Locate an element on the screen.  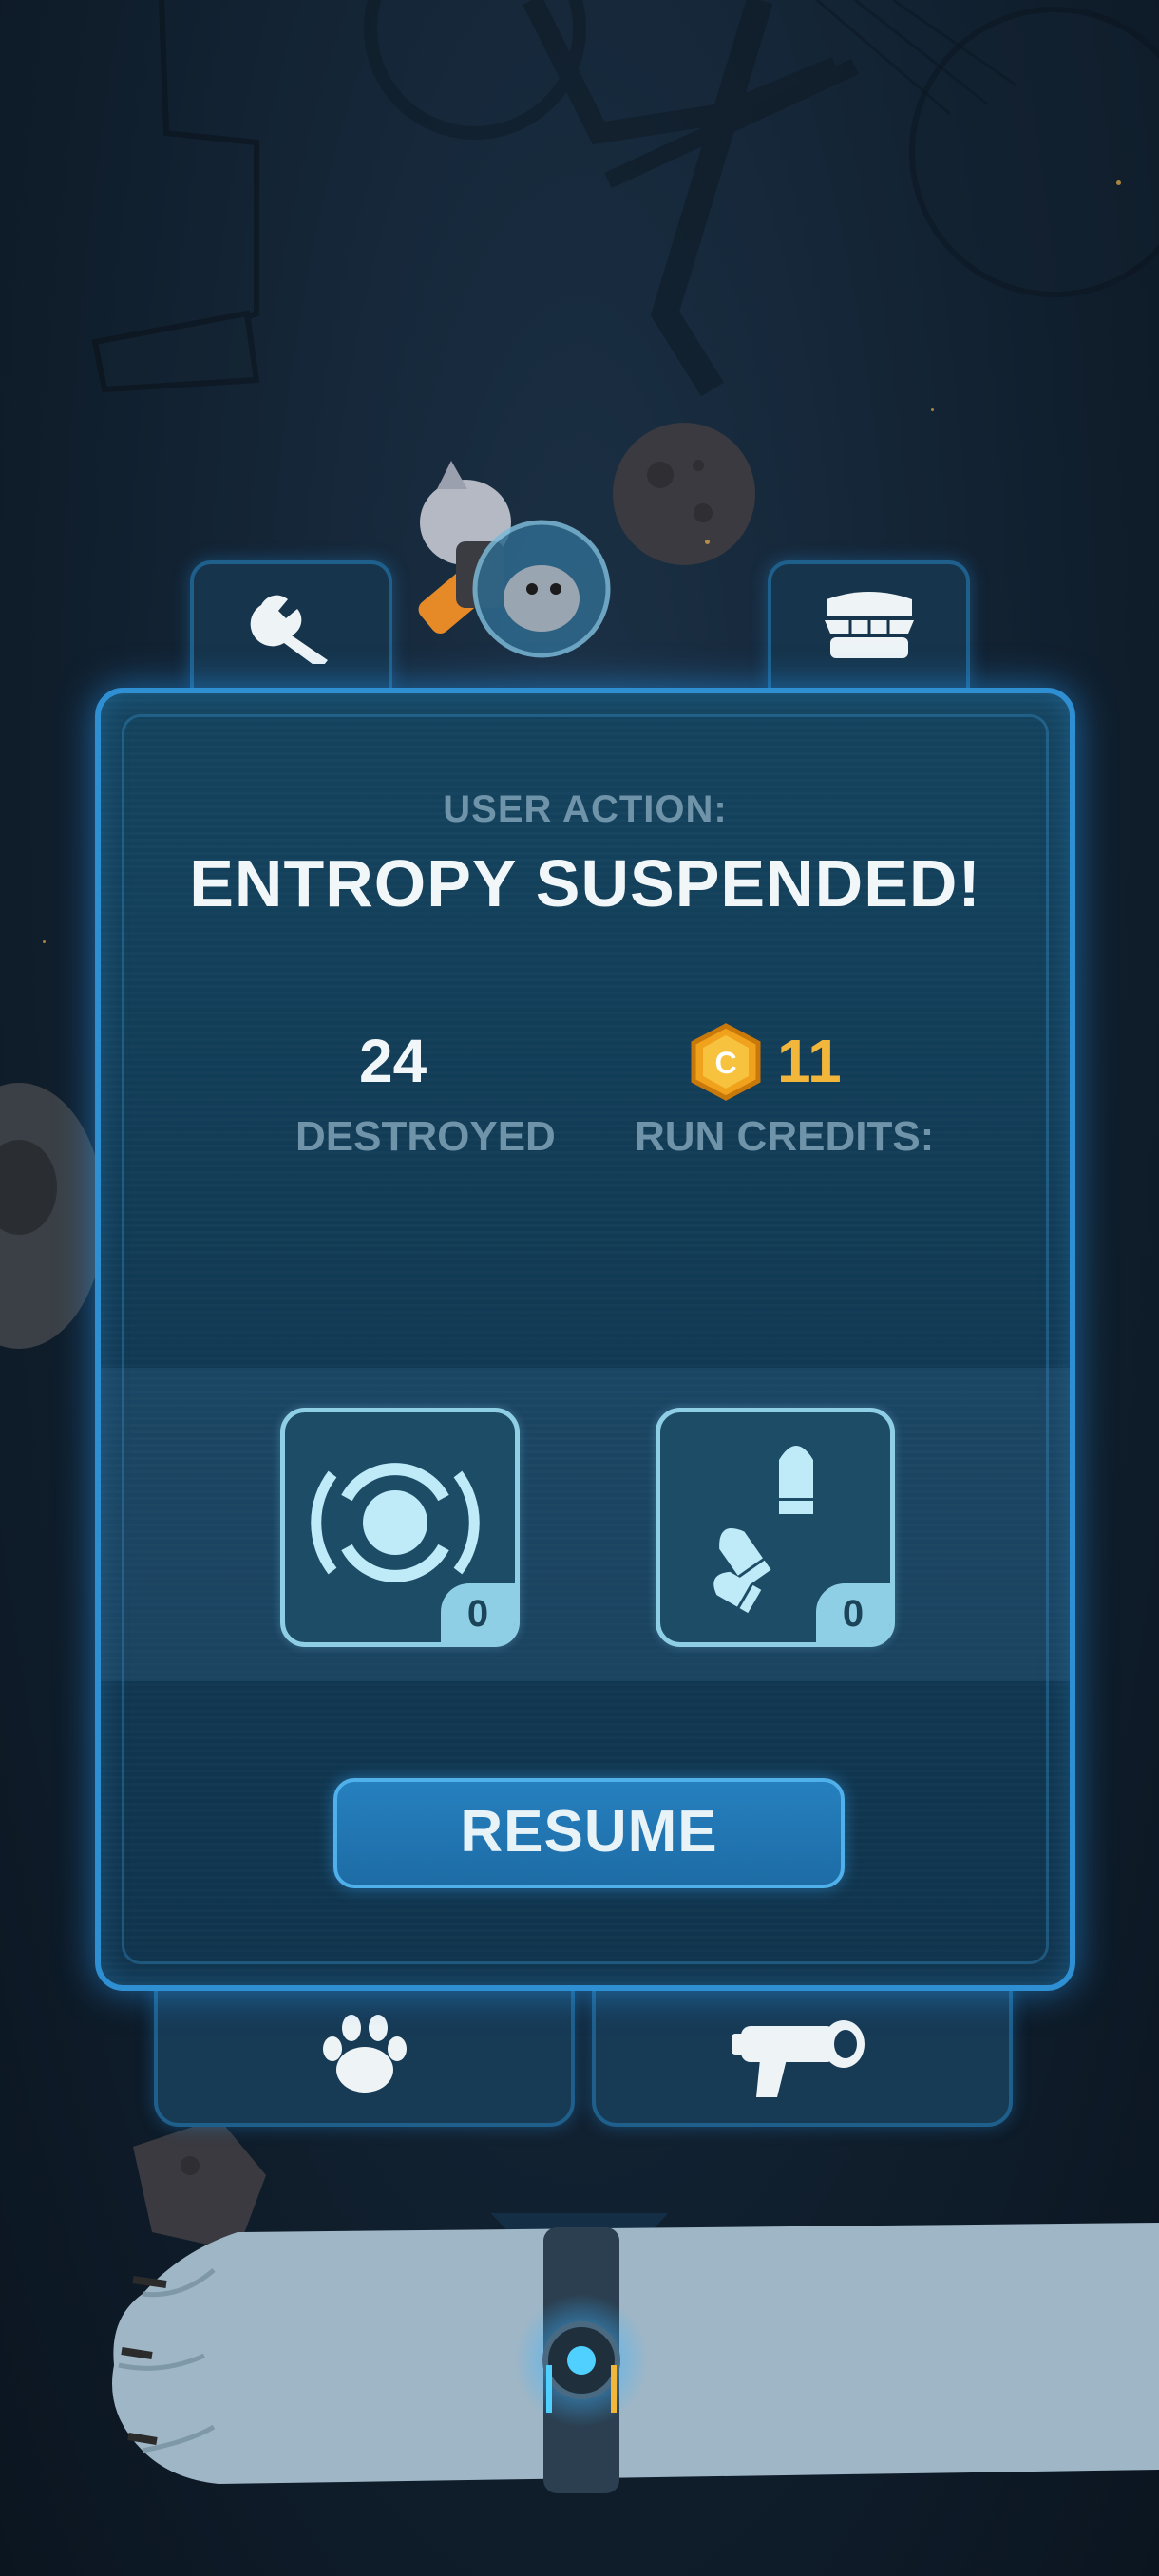
shop-icon is located at coordinates (869, 625).